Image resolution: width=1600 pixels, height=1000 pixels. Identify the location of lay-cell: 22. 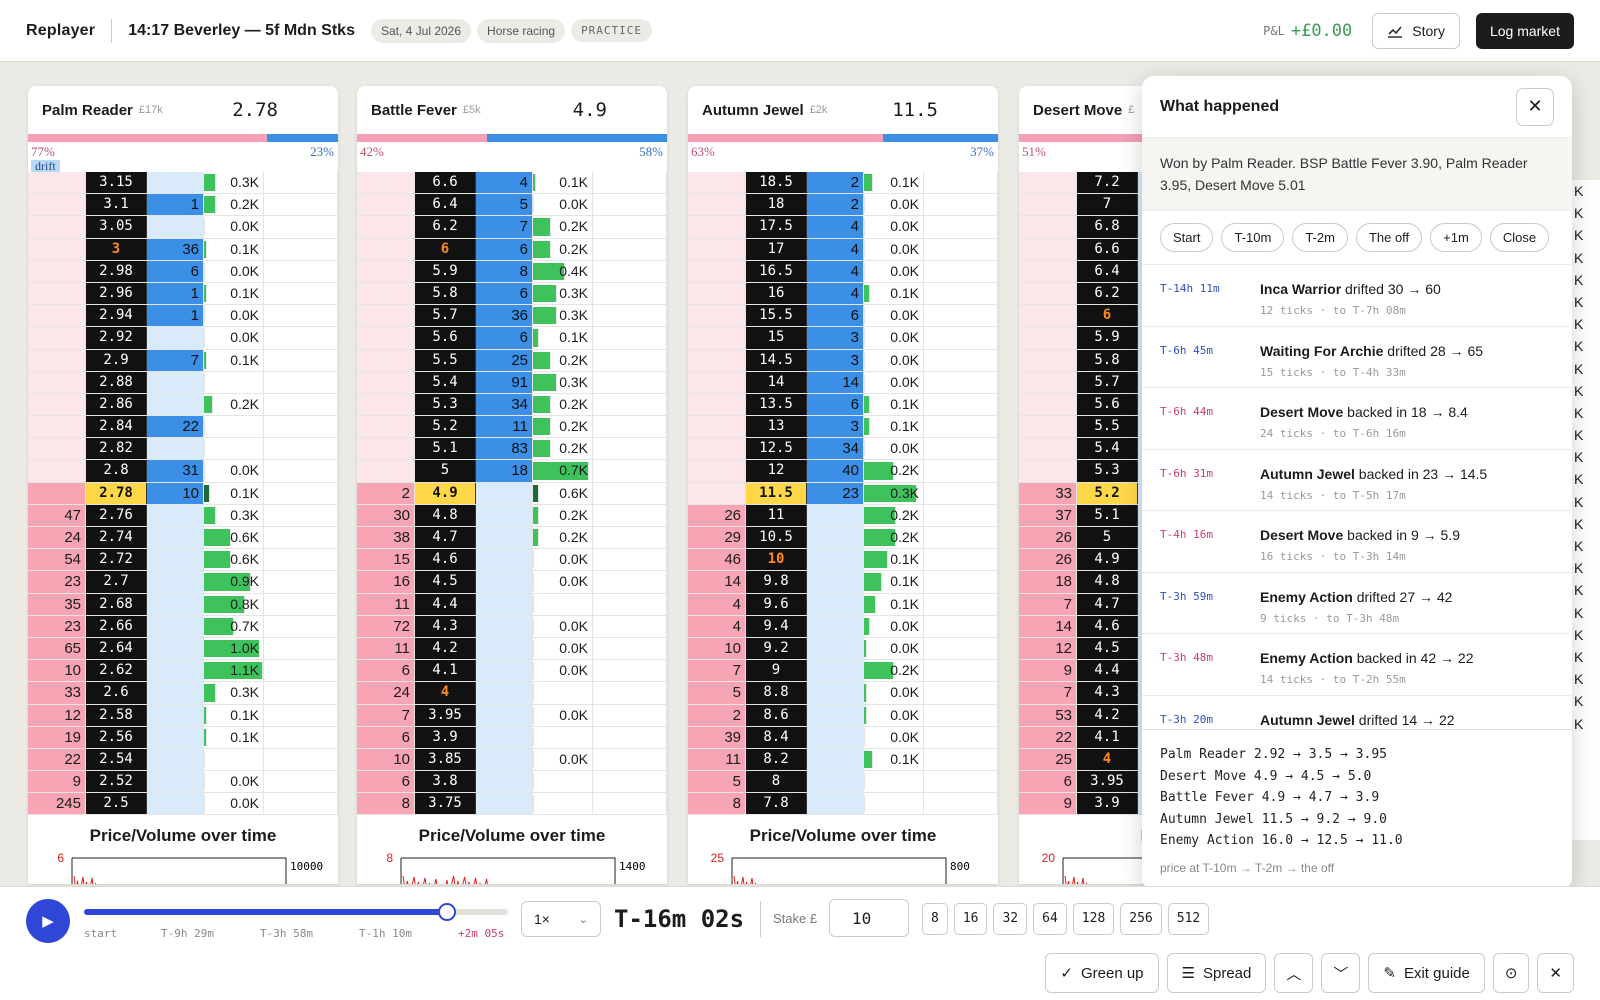
(175, 427).